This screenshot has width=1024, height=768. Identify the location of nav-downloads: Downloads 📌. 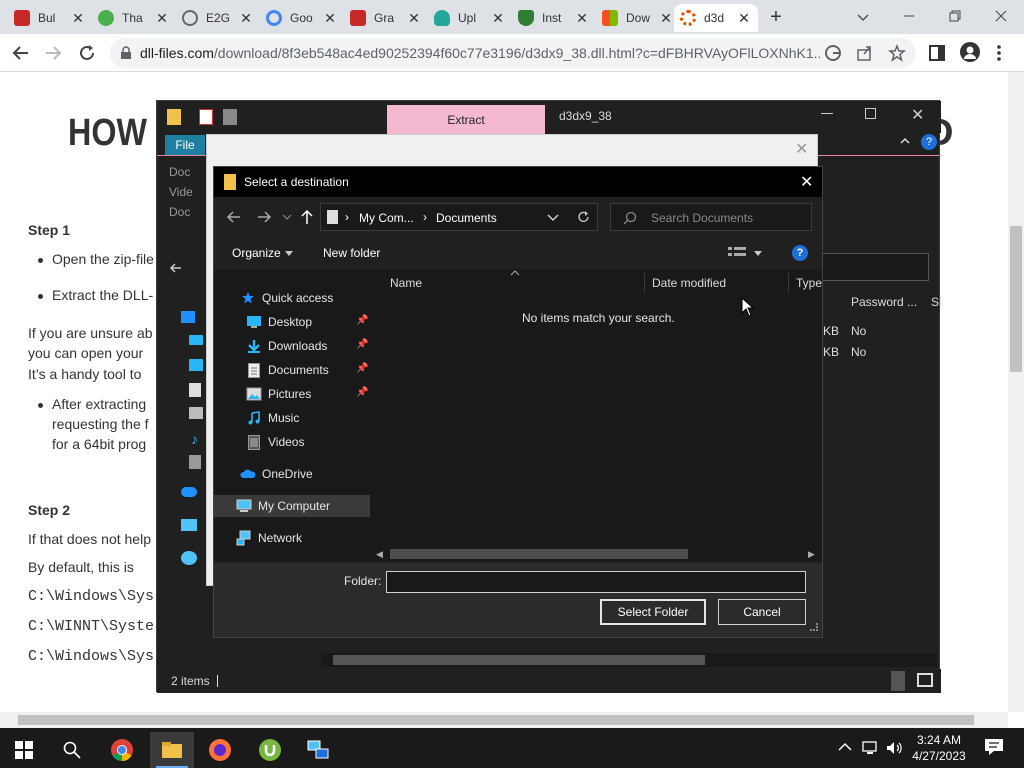
(309, 346).